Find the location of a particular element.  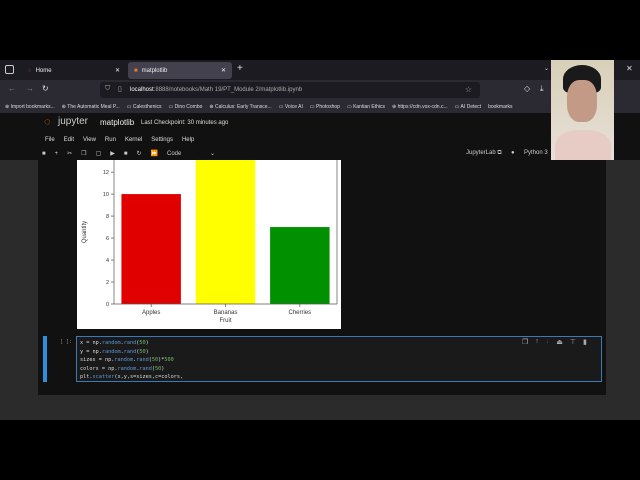

menu-edit: Edit is located at coordinates (69, 140).